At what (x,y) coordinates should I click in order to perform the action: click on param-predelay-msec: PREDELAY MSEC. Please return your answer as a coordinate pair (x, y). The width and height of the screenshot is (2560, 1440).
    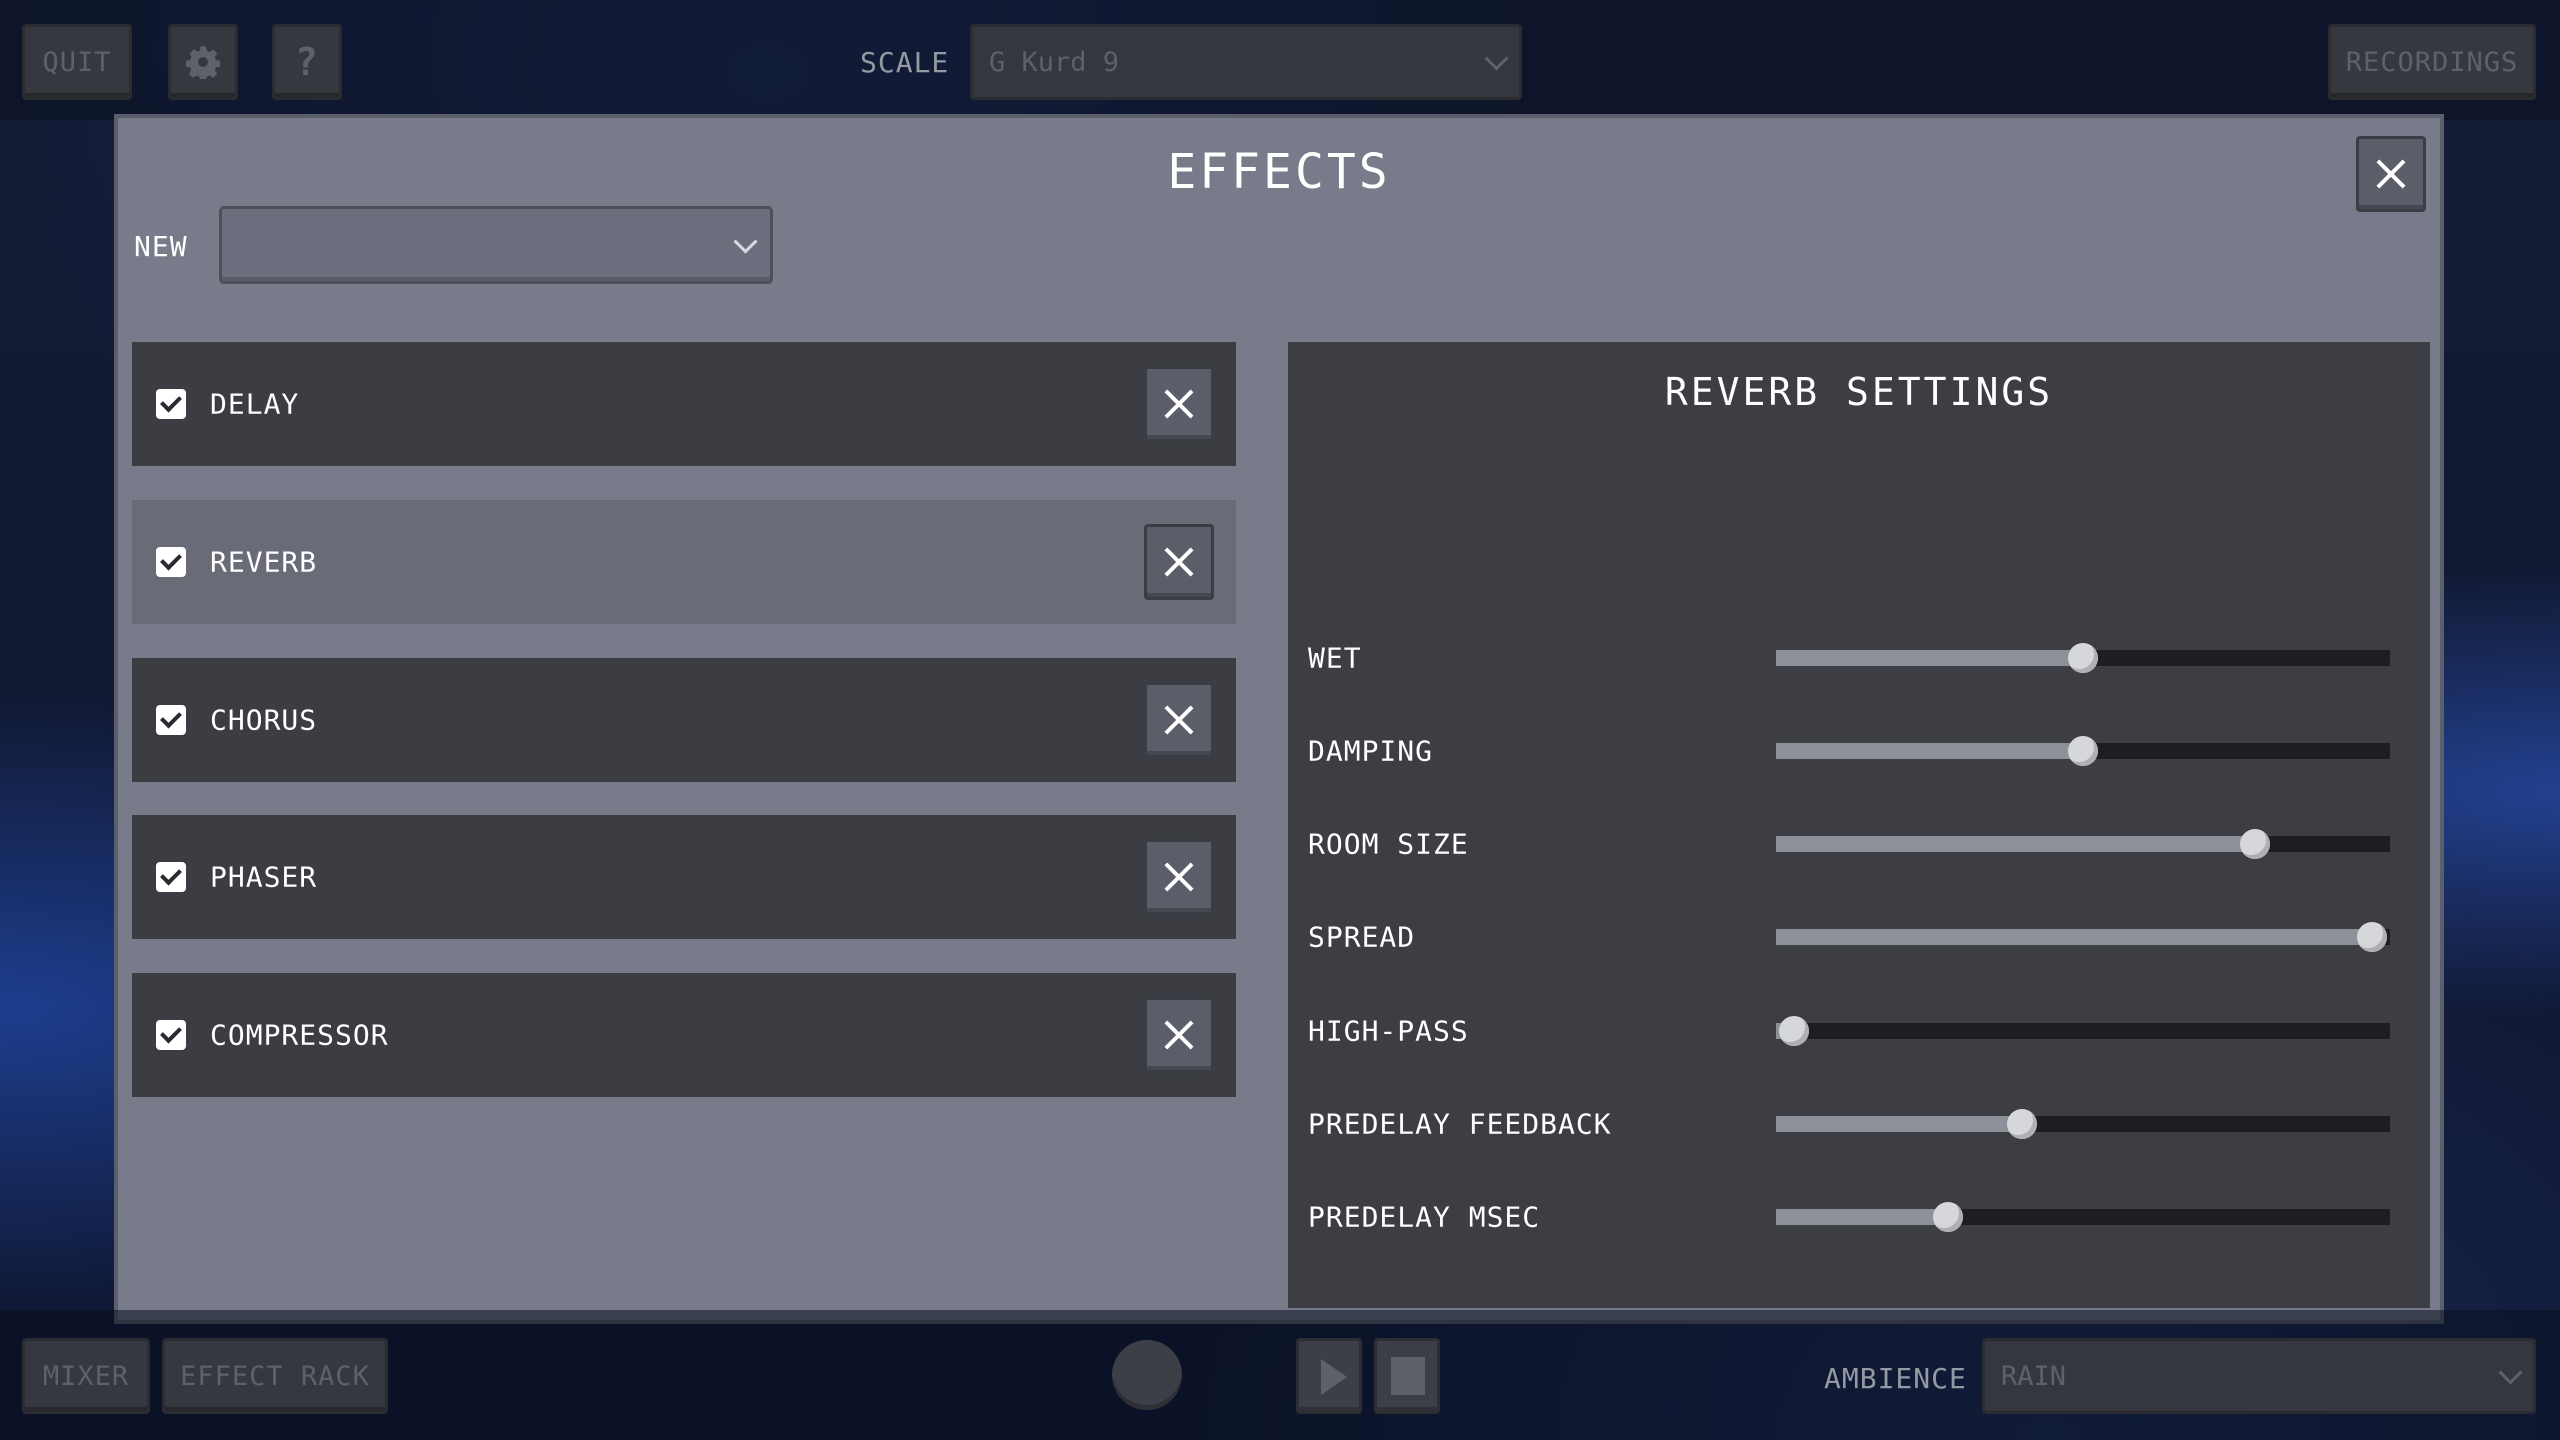
    Looking at the image, I should click on (1859, 1217).